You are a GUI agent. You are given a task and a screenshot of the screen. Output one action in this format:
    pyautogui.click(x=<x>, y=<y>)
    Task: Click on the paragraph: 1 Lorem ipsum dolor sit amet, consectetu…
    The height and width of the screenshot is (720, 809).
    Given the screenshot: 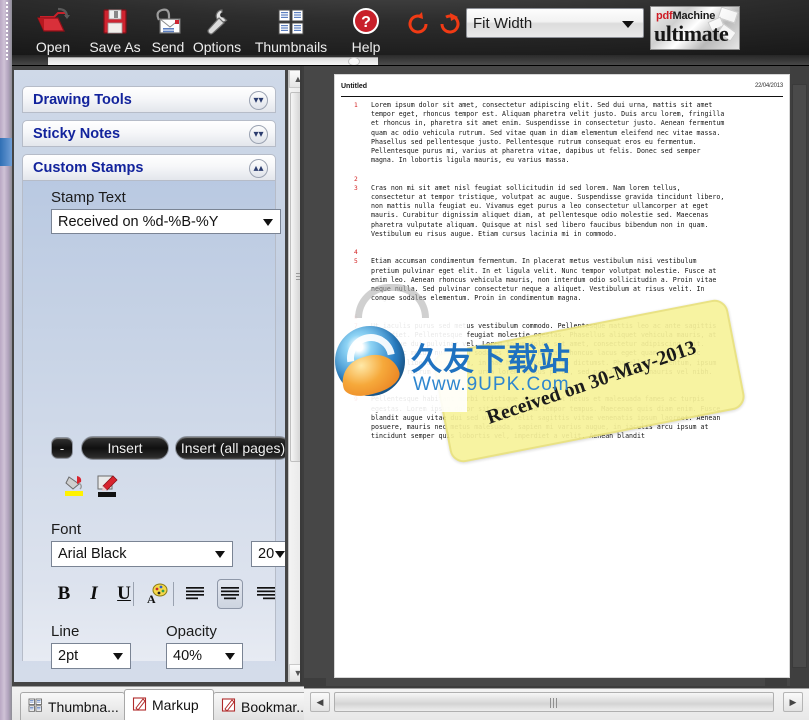 What is the action you would take?
    pyautogui.click(x=563, y=133)
    